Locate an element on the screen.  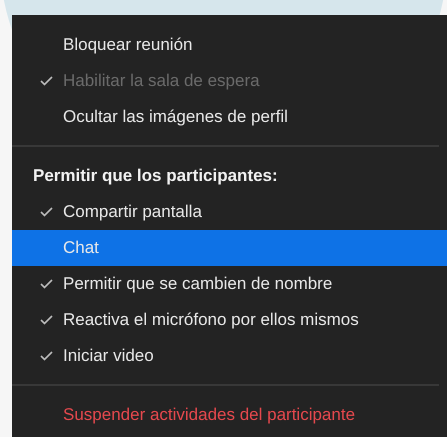
menu-item: Chat is located at coordinates (229, 248).